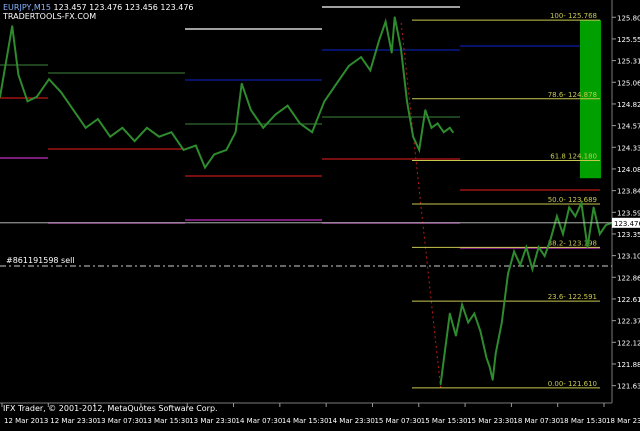 The image size is (640, 431). Describe the element at coordinates (583, 421) in the screenshot. I see `x-tick-label: 18 Mar 15:30` at that location.